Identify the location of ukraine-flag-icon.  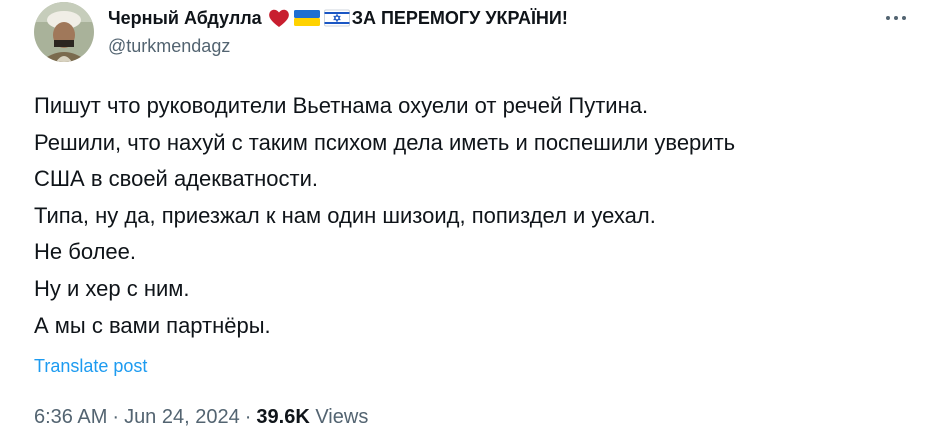
(306, 18).